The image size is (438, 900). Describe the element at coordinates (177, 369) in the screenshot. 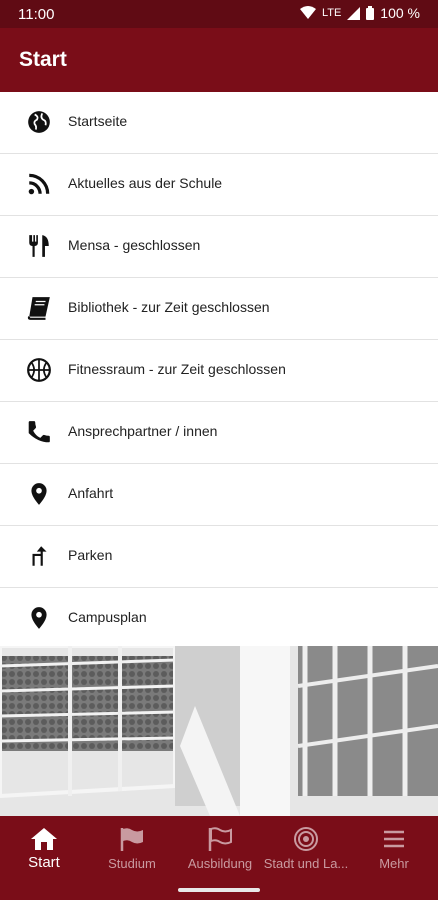

I see `menu-item-label: Fitnessraum - zur Zeit geschlossen` at that location.